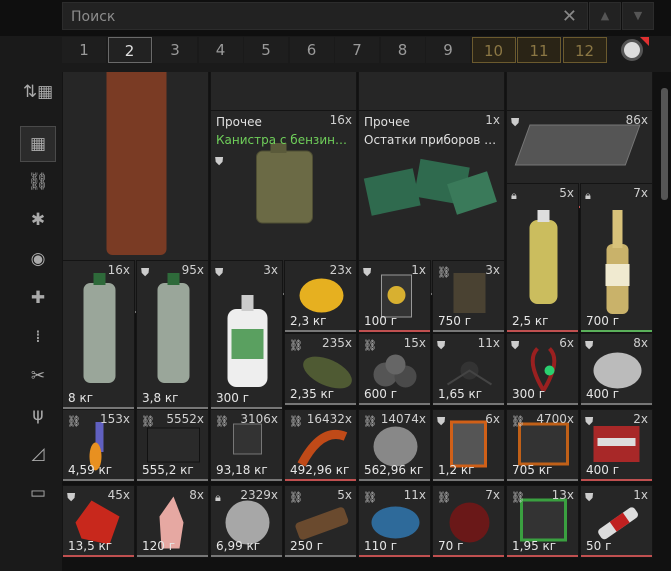 The width and height of the screenshot is (671, 571). What do you see at coordinates (98, 445) in the screenshot?
I see `inventory-item-flare: ⛓ 153x 4,59 кг` at bounding box center [98, 445].